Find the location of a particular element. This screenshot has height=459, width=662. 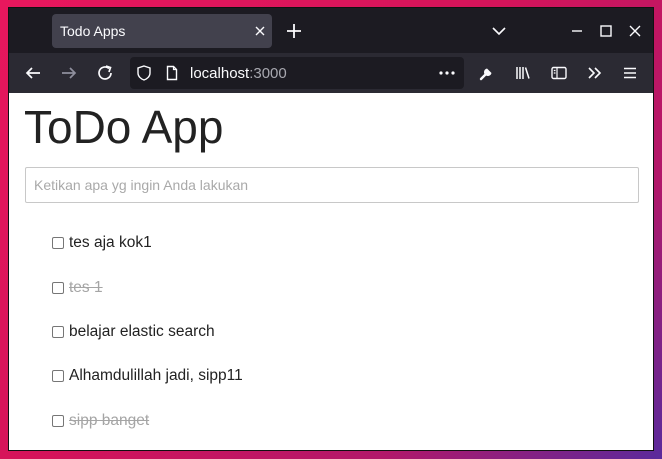

library-icon is located at coordinates (523, 73).